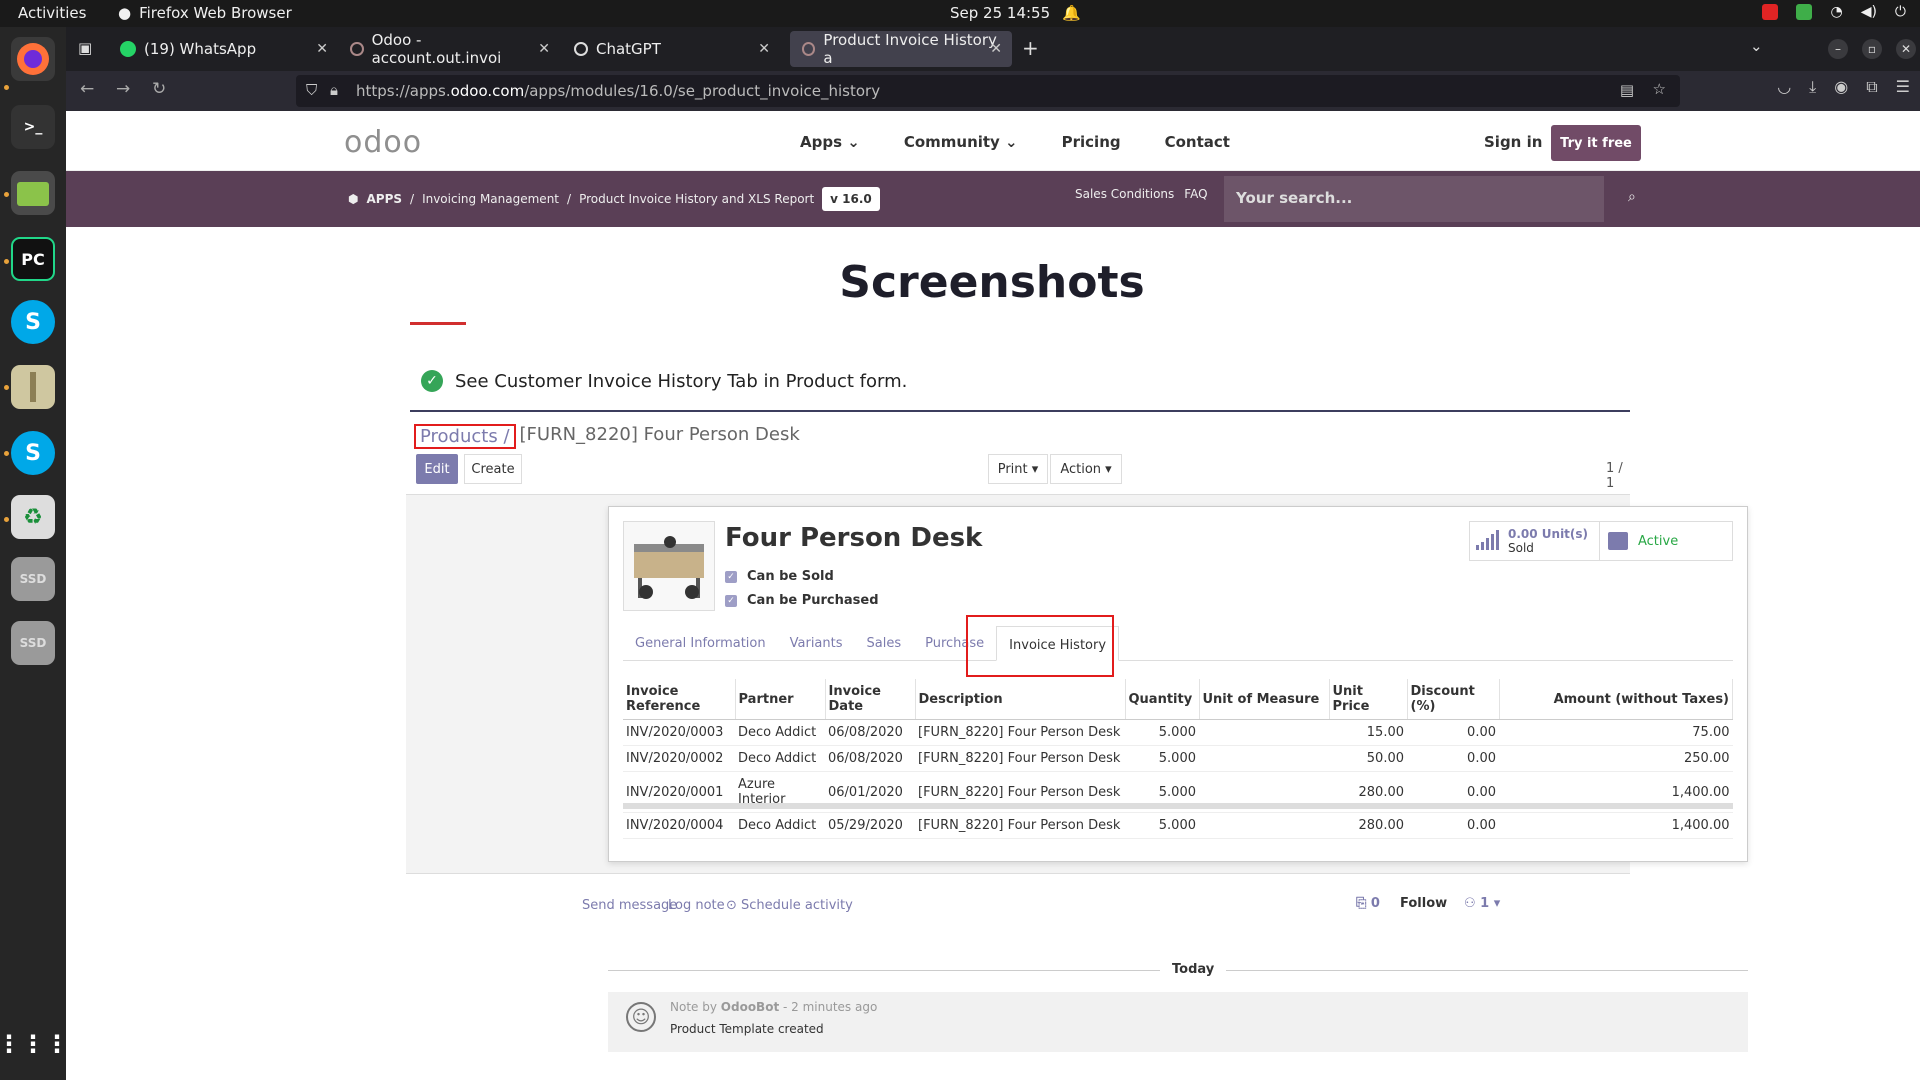  What do you see at coordinates (830, 142) in the screenshot?
I see `nav-apps: Apps ⌄` at bounding box center [830, 142].